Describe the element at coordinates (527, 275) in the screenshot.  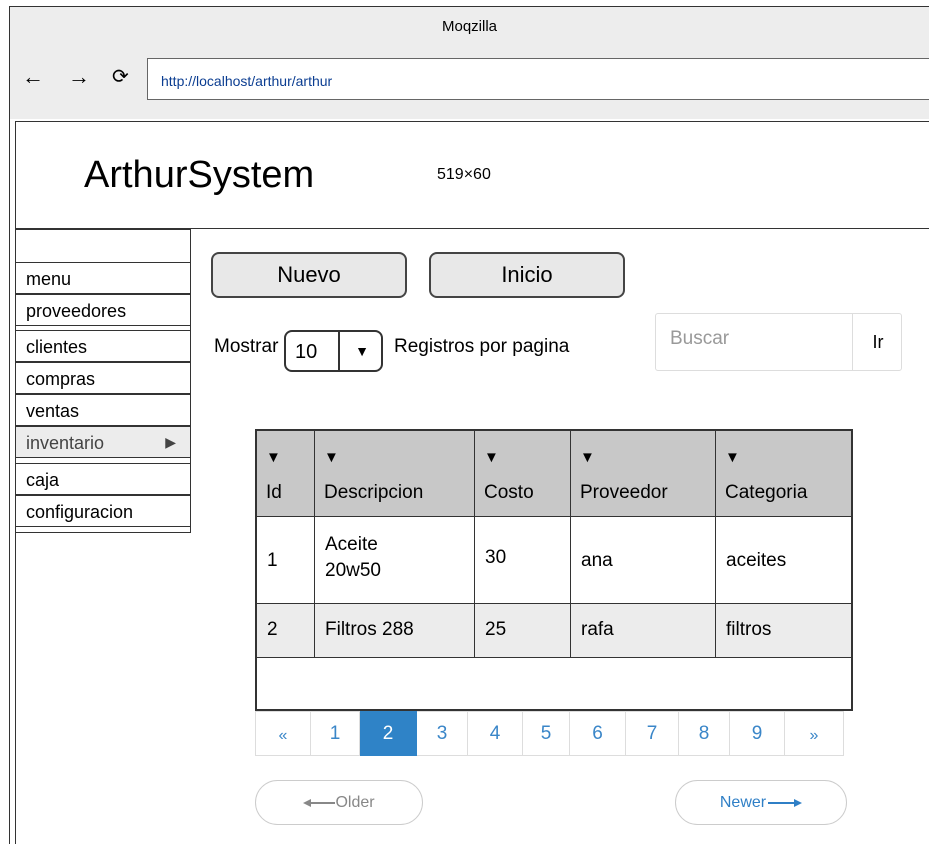
I see `home-button: Inicio` at that location.